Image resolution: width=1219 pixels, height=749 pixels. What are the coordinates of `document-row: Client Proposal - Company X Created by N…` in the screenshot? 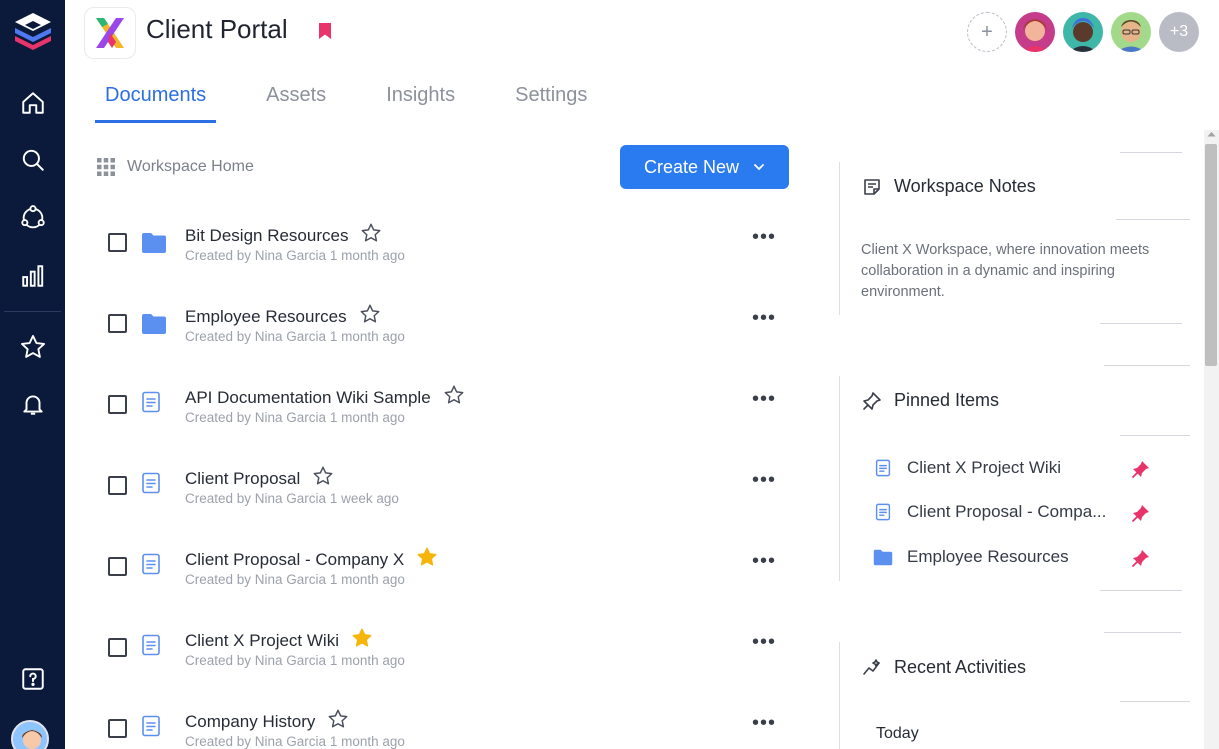 It's located at (445, 566).